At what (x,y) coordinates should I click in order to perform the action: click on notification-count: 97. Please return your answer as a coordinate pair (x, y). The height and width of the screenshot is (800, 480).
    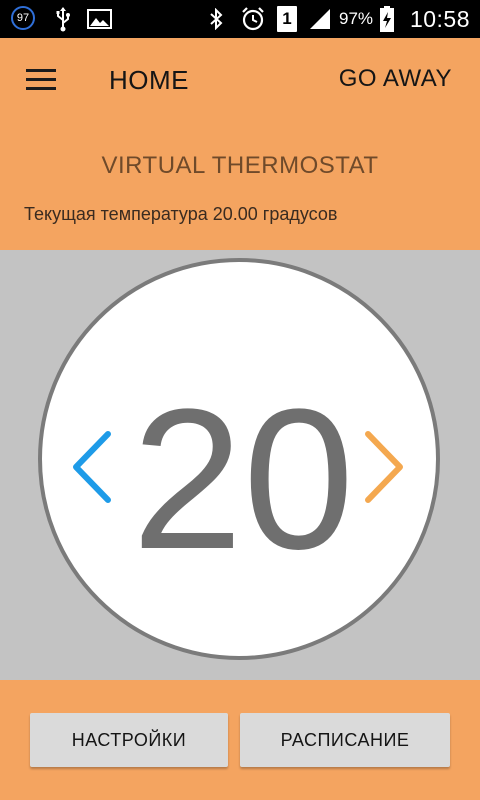
    Looking at the image, I should click on (23, 18).